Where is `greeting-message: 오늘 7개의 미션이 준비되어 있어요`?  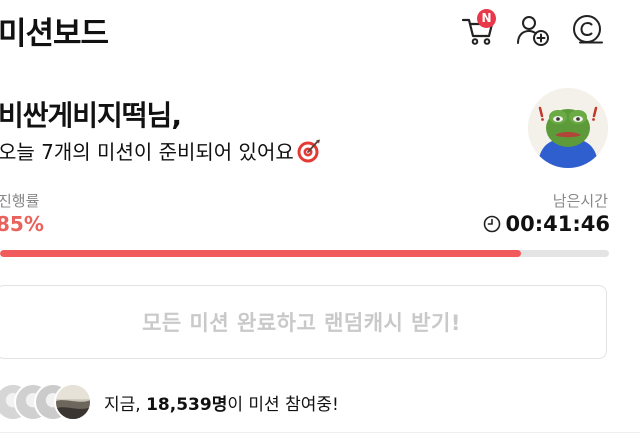
greeting-message: 오늘 7개의 미션이 준비되어 있어요 is located at coordinates (161, 150).